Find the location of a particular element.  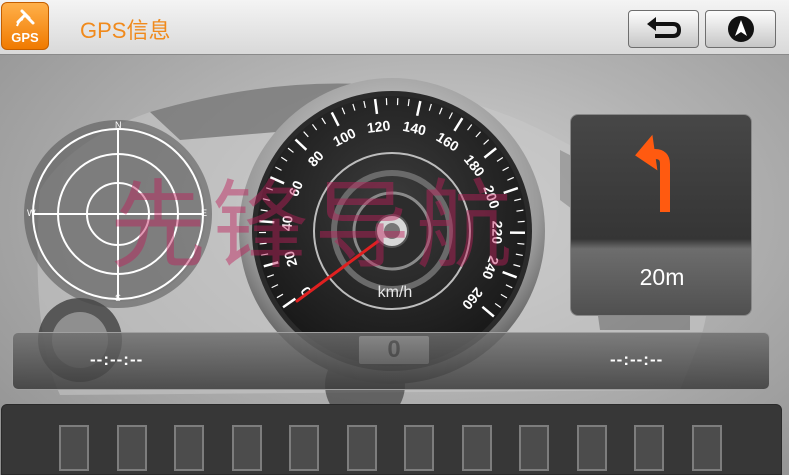

back-arrow-icon is located at coordinates (664, 27).